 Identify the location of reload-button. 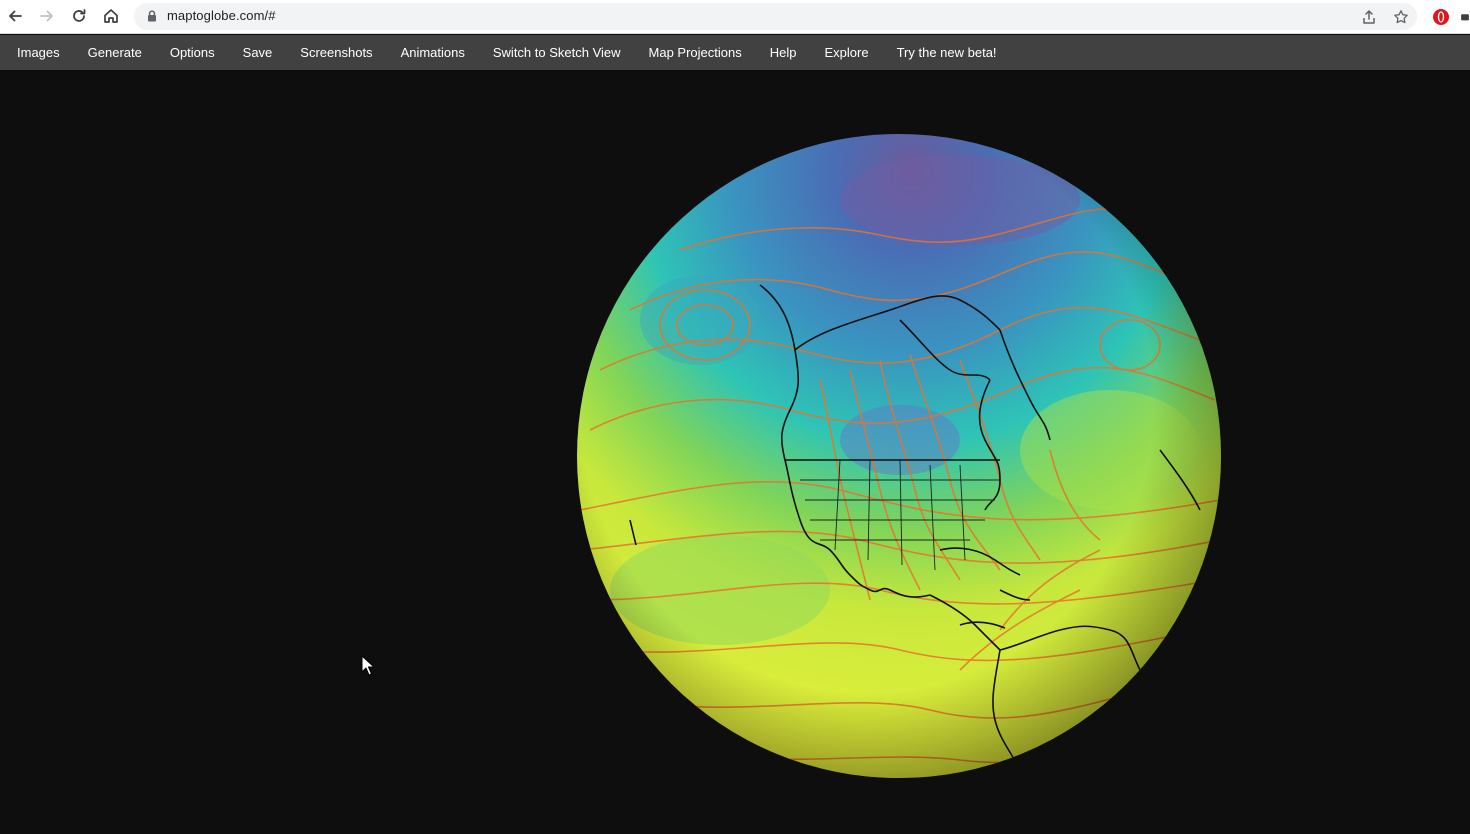
(79, 16).